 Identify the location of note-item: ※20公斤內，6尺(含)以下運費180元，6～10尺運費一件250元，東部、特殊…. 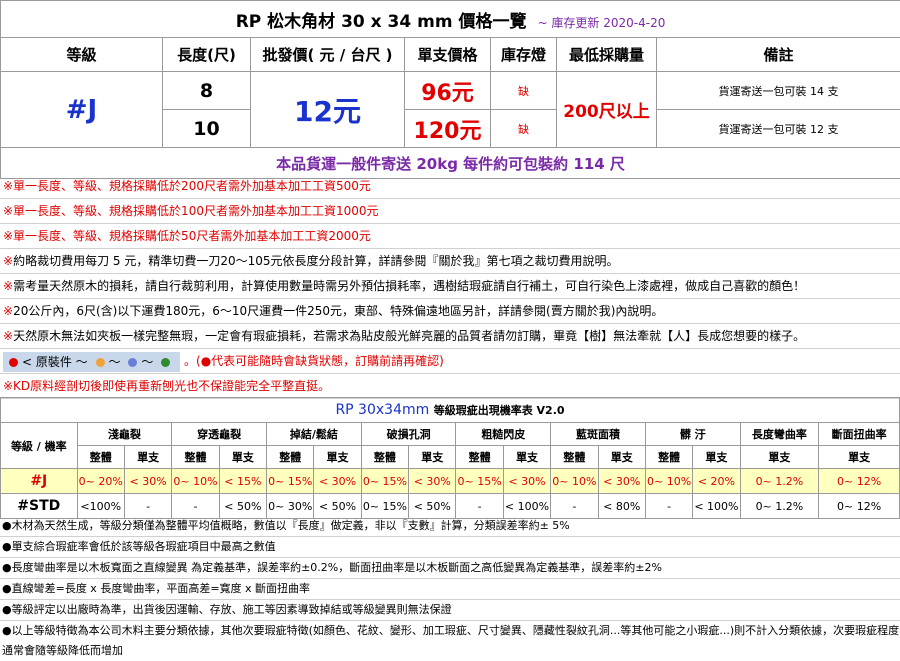
(450, 311).